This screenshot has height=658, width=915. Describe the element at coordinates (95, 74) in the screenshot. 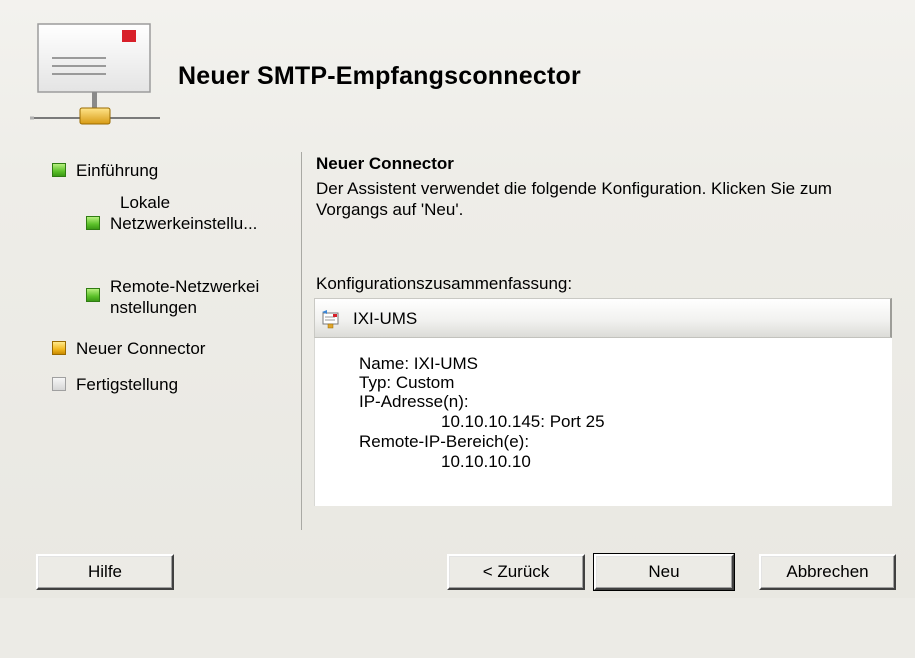

I see `envelope-connector-icon` at that location.